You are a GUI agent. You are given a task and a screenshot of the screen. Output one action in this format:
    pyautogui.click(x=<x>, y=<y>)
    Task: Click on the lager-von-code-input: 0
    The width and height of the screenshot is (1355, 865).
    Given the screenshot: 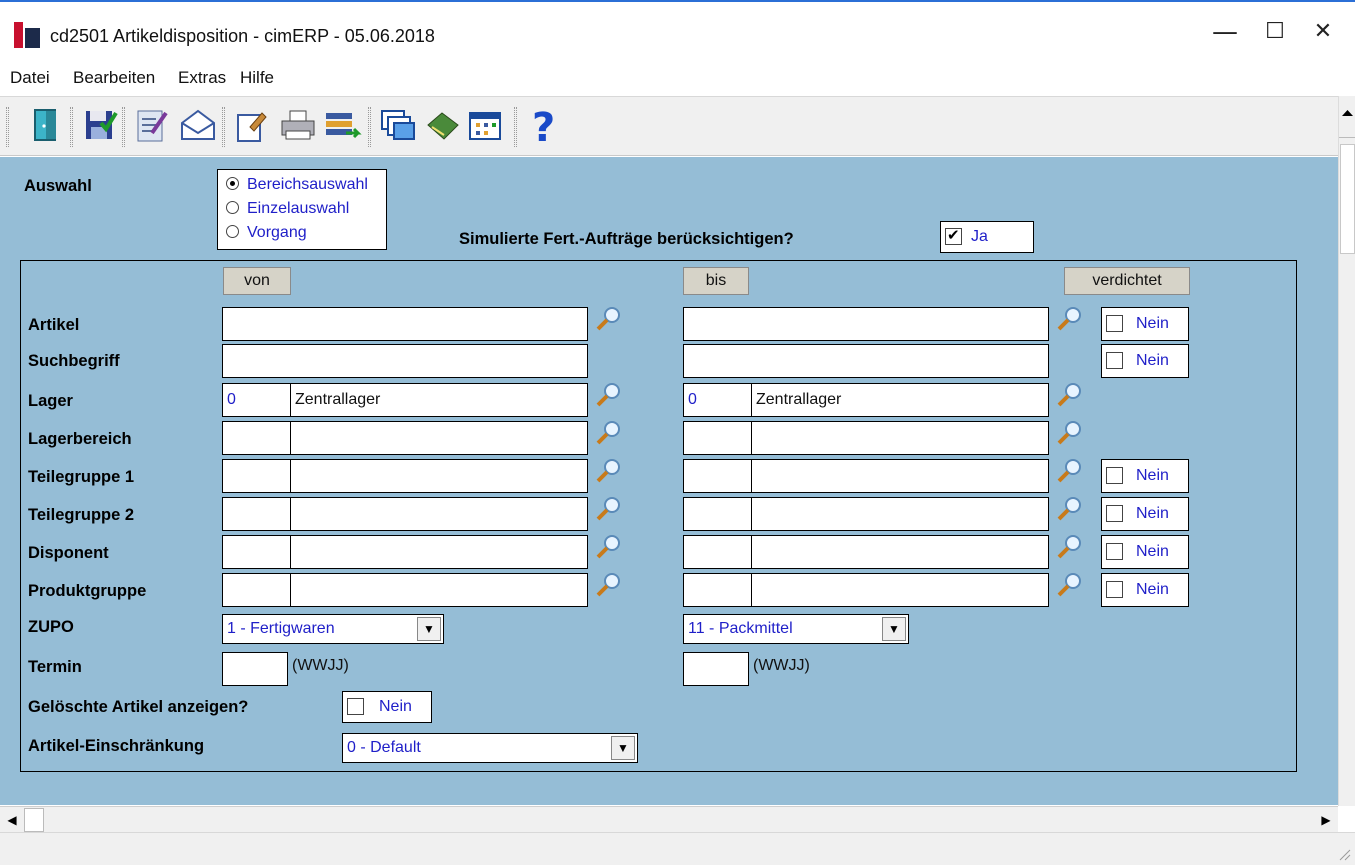 What is the action you would take?
    pyautogui.click(x=256, y=400)
    